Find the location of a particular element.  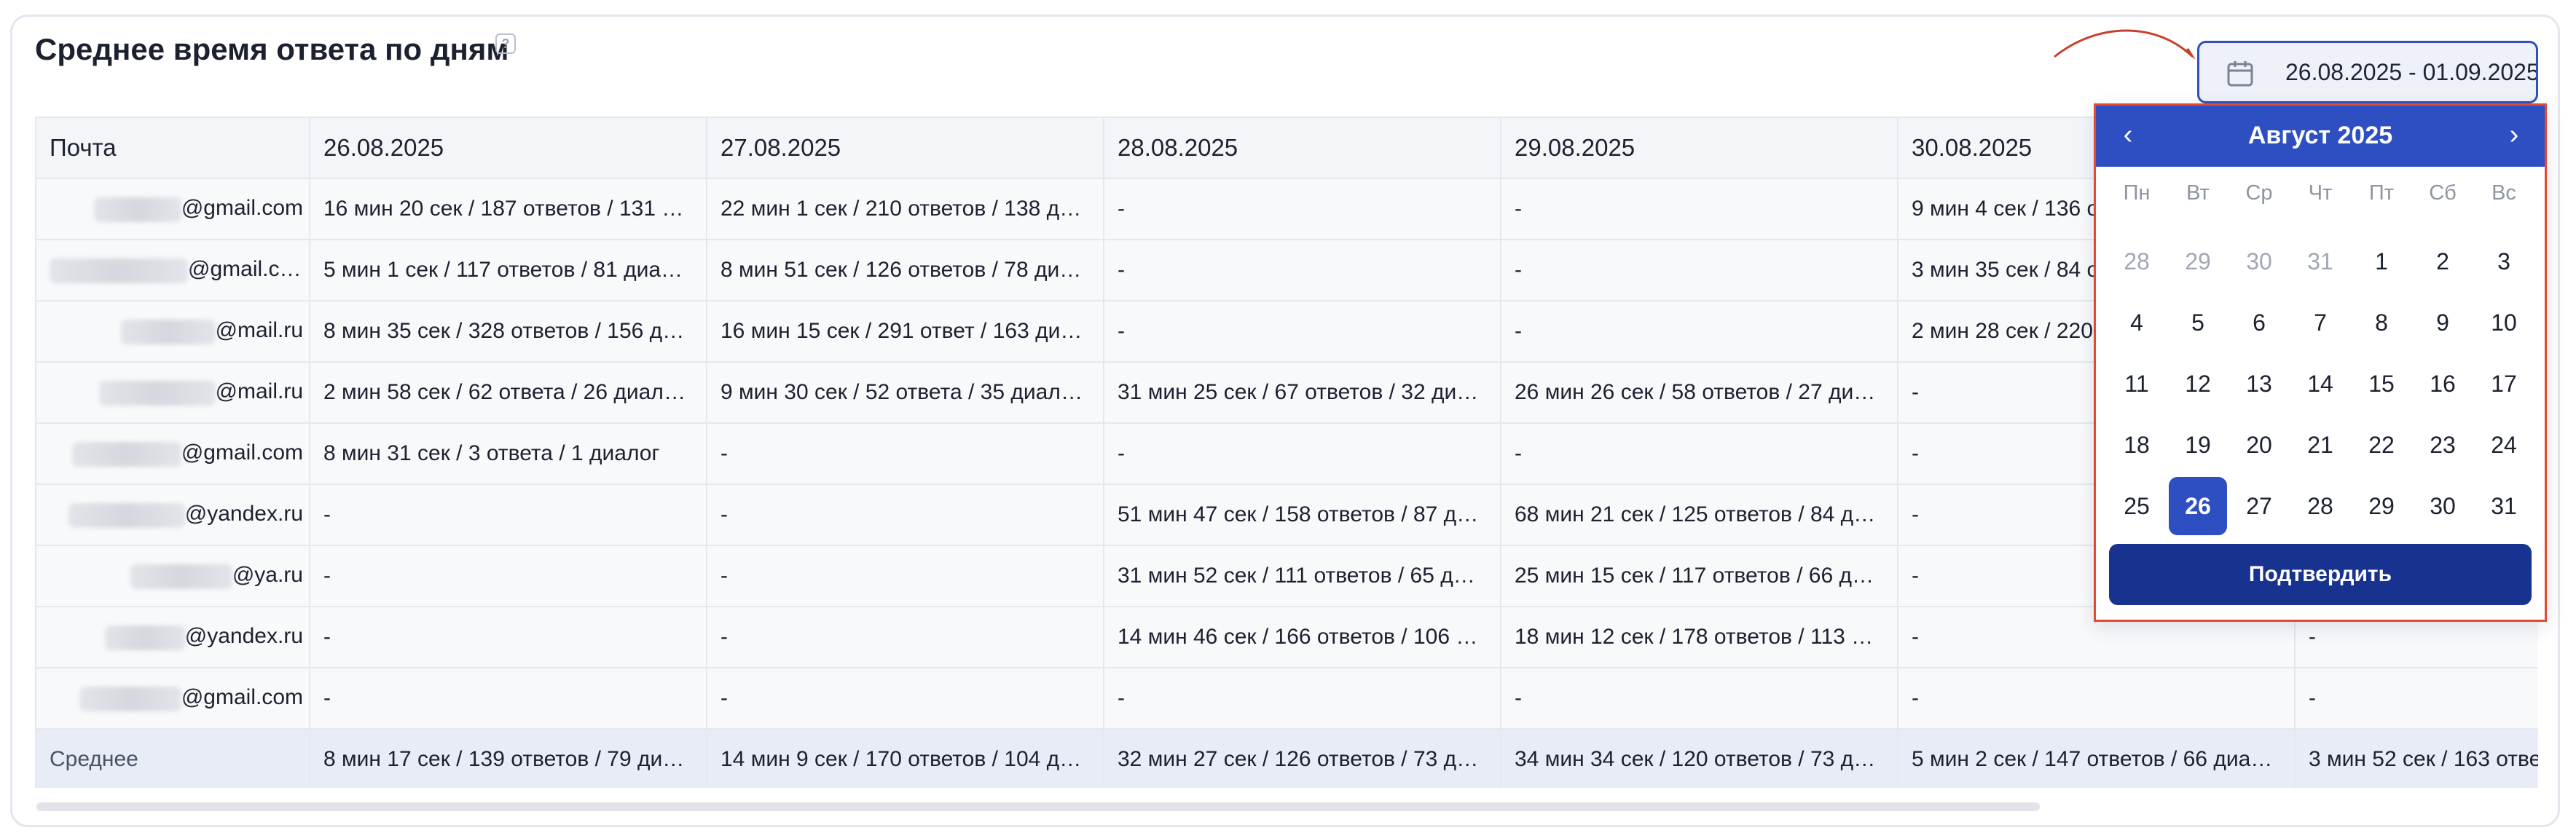

date-range-picker-button: 26.08.2025 - 01.09.2025 is located at coordinates (2367, 72).